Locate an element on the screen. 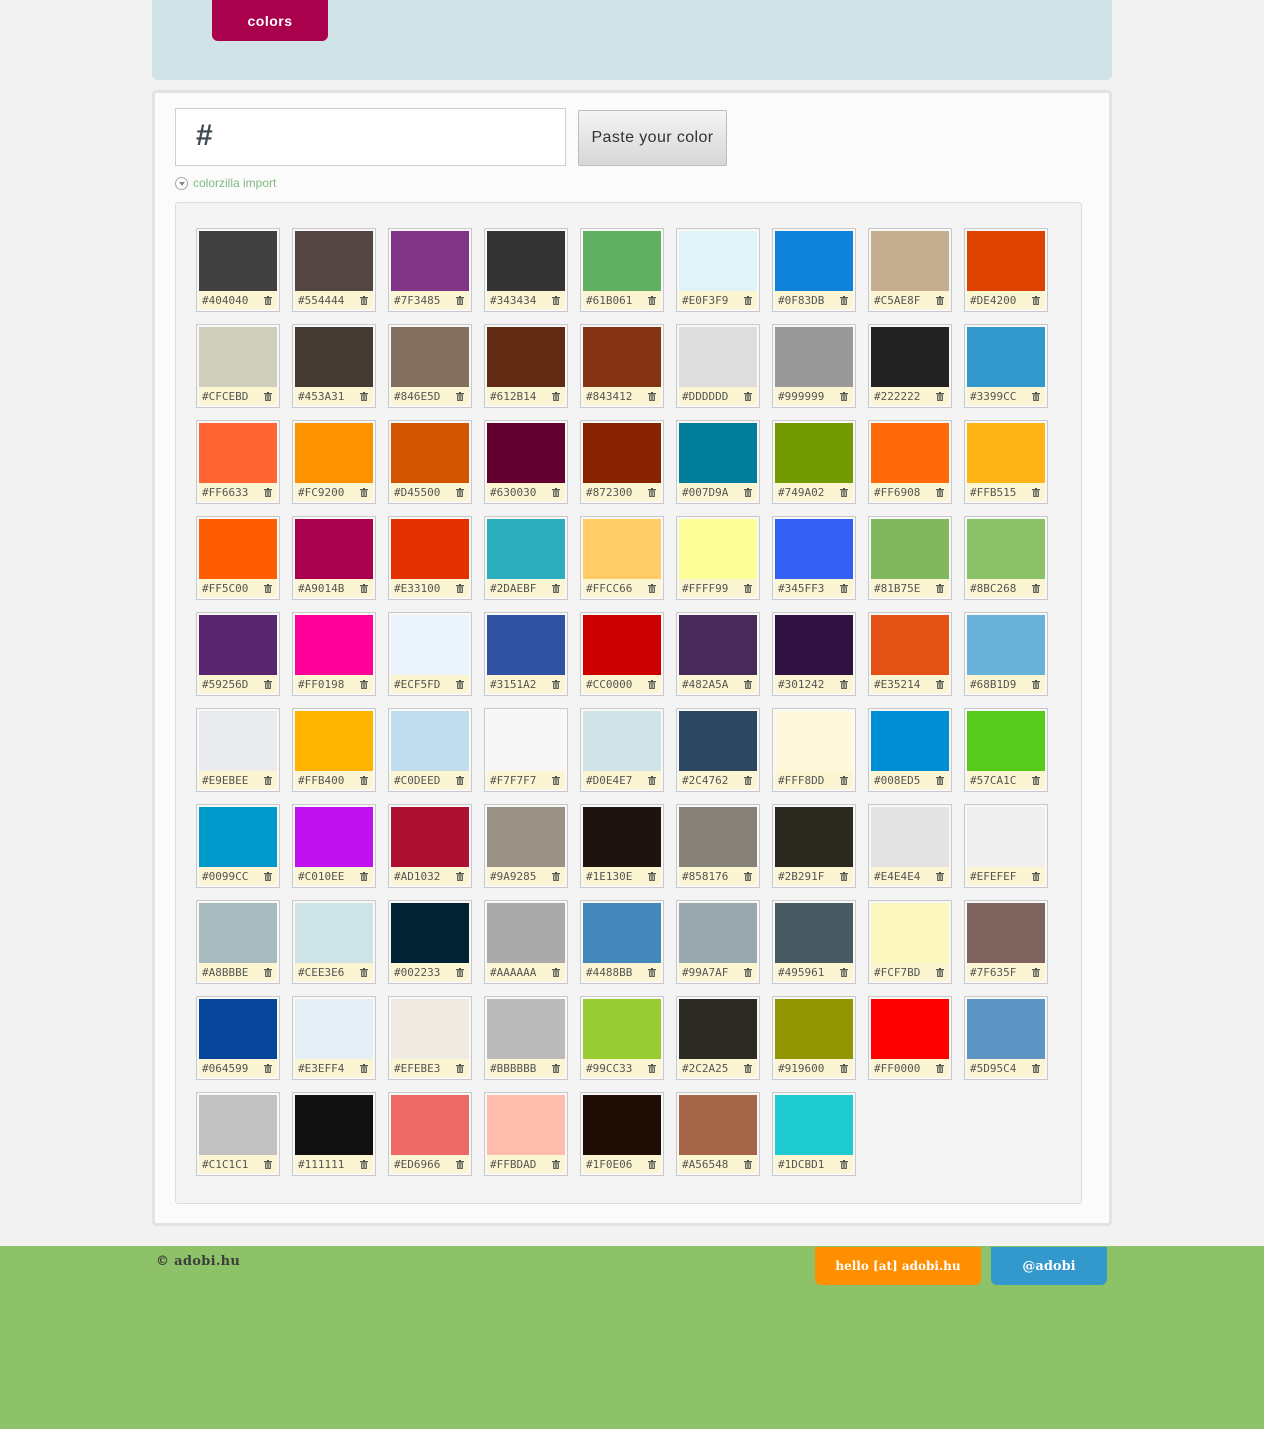 The image size is (1264, 1429). color-swatch: #612B14 is located at coordinates (526, 366).